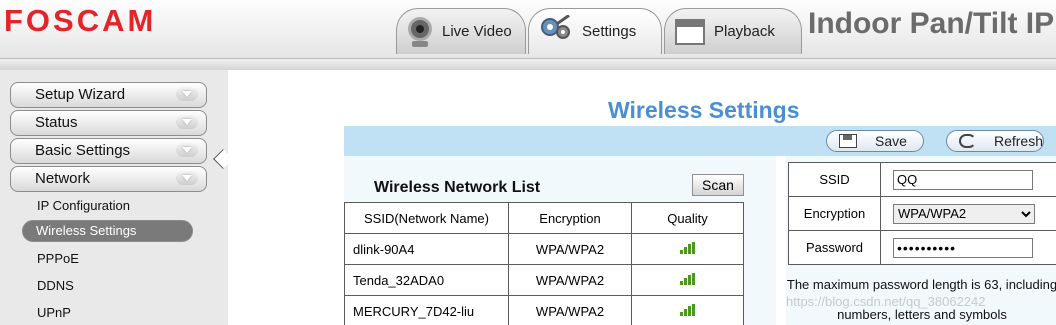  What do you see at coordinates (556, 31) in the screenshot?
I see `gears-icon` at bounding box center [556, 31].